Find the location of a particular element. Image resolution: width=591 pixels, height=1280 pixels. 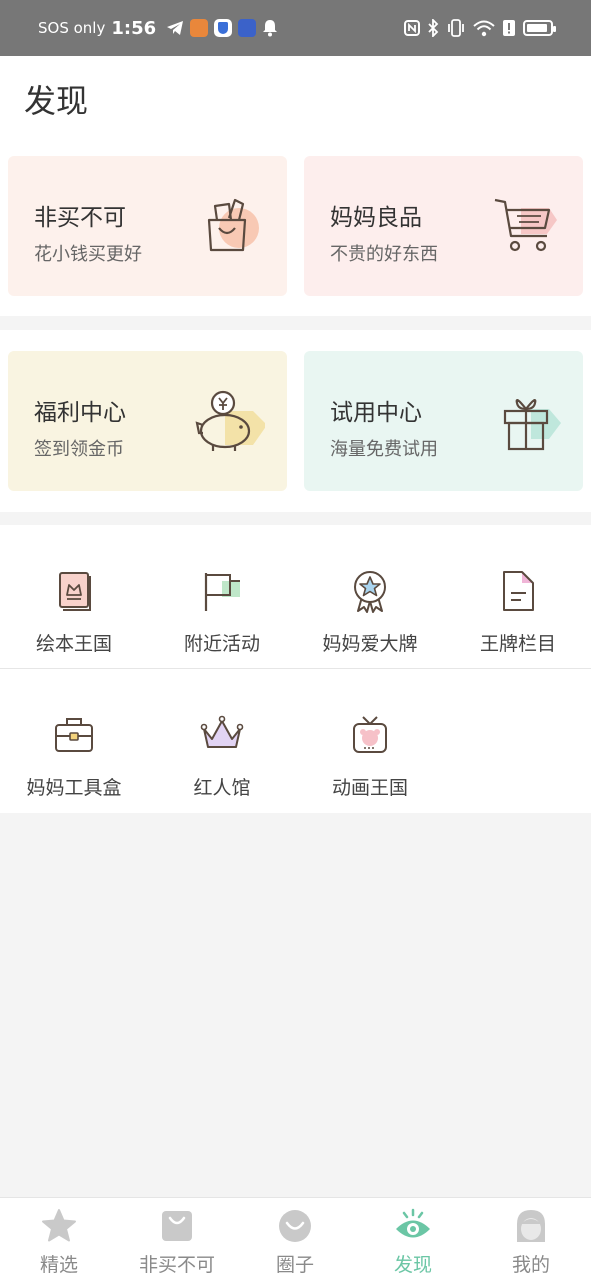

gift-box-icon is located at coordinates (532, 424).